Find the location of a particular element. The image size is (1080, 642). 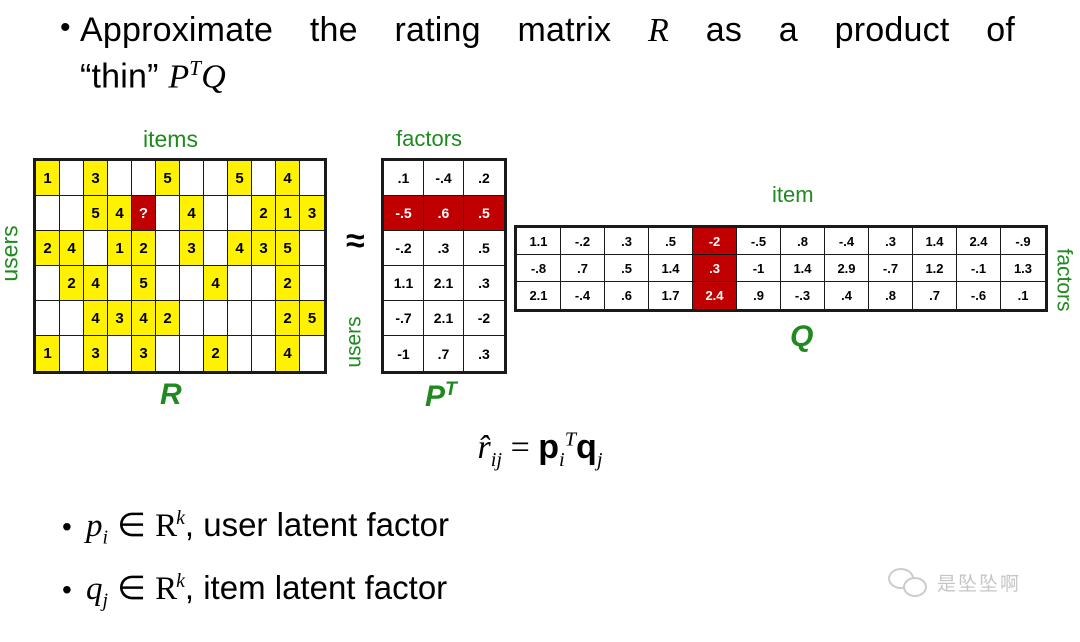

approx-equals-icon: ≈ is located at coordinates (355, 241).